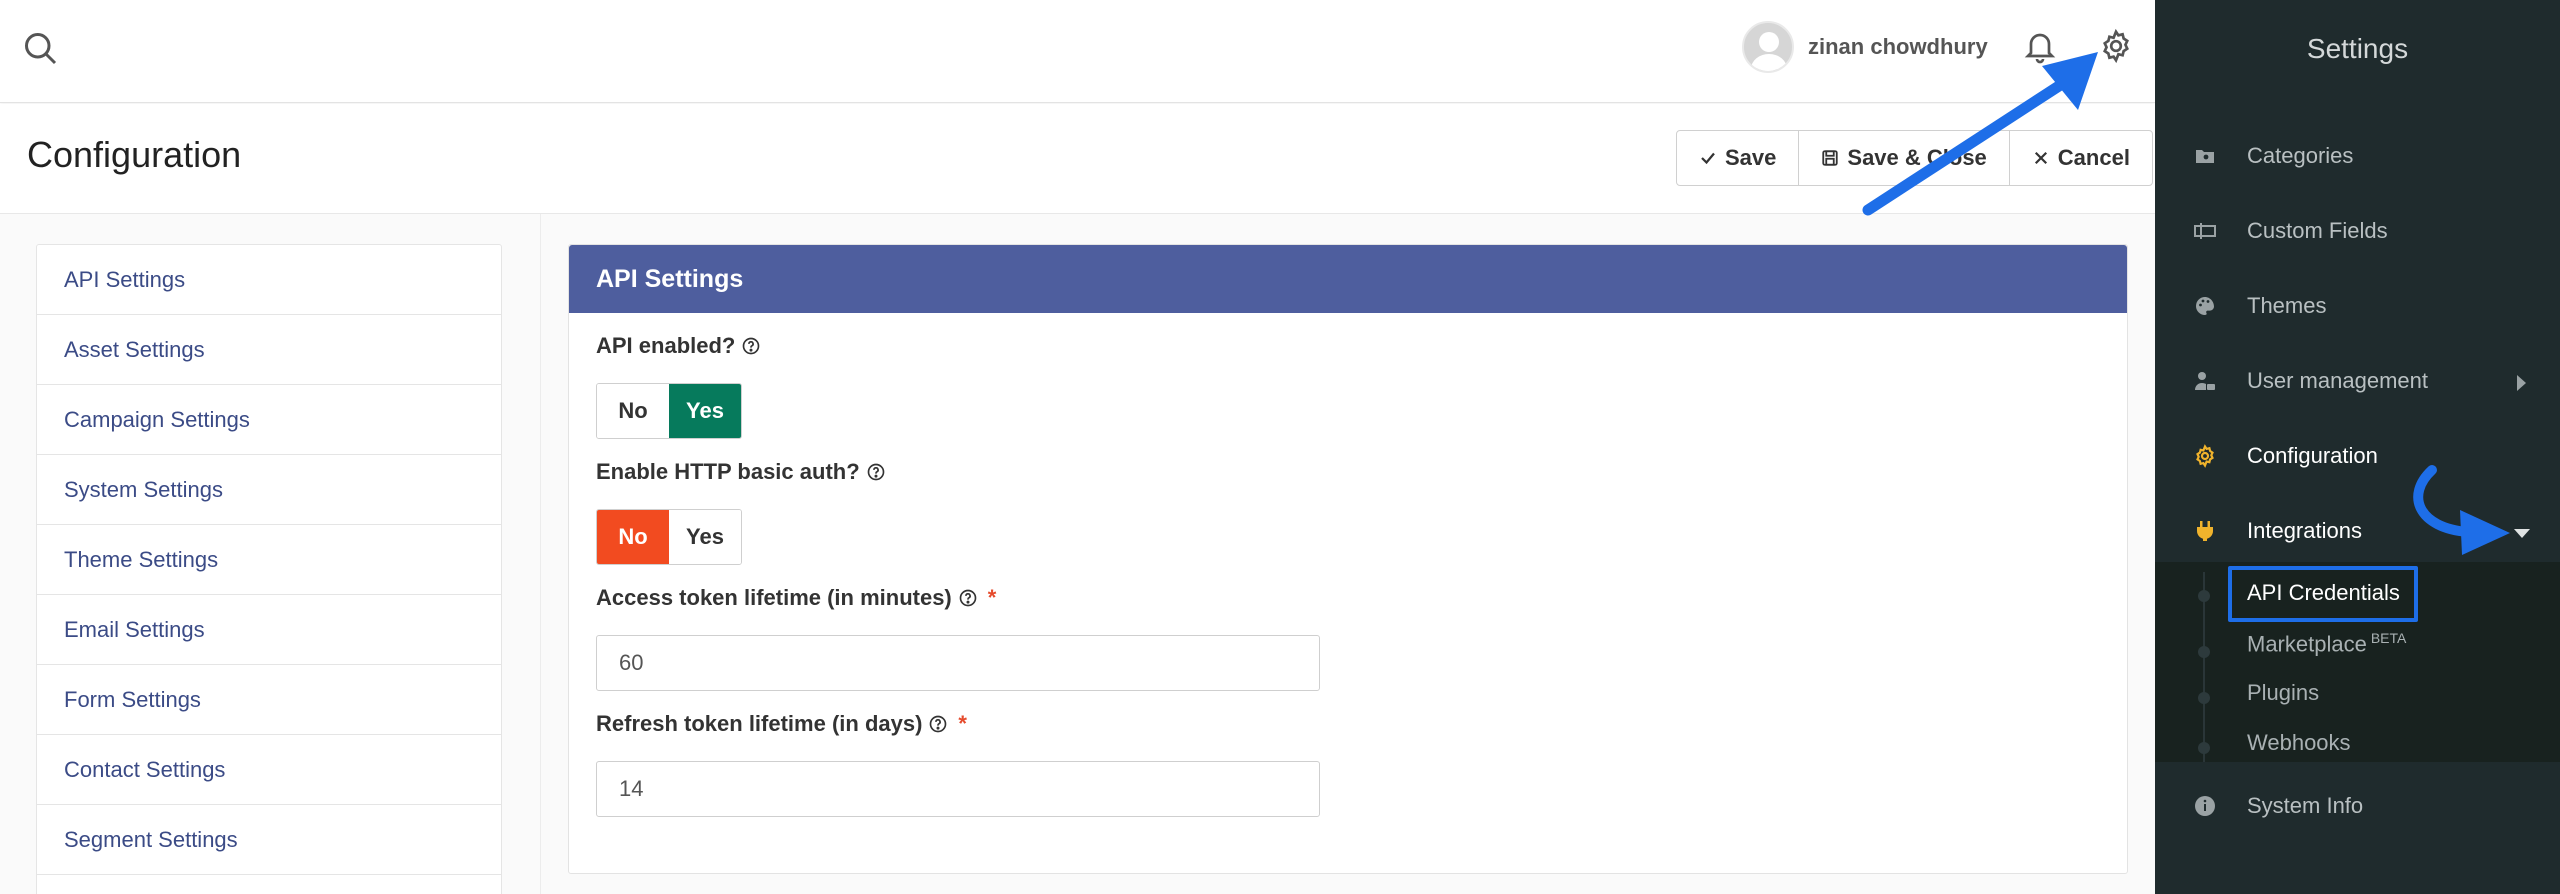  I want to click on access-token-label-text: Access token lifetime (in minutes), so click(774, 597).